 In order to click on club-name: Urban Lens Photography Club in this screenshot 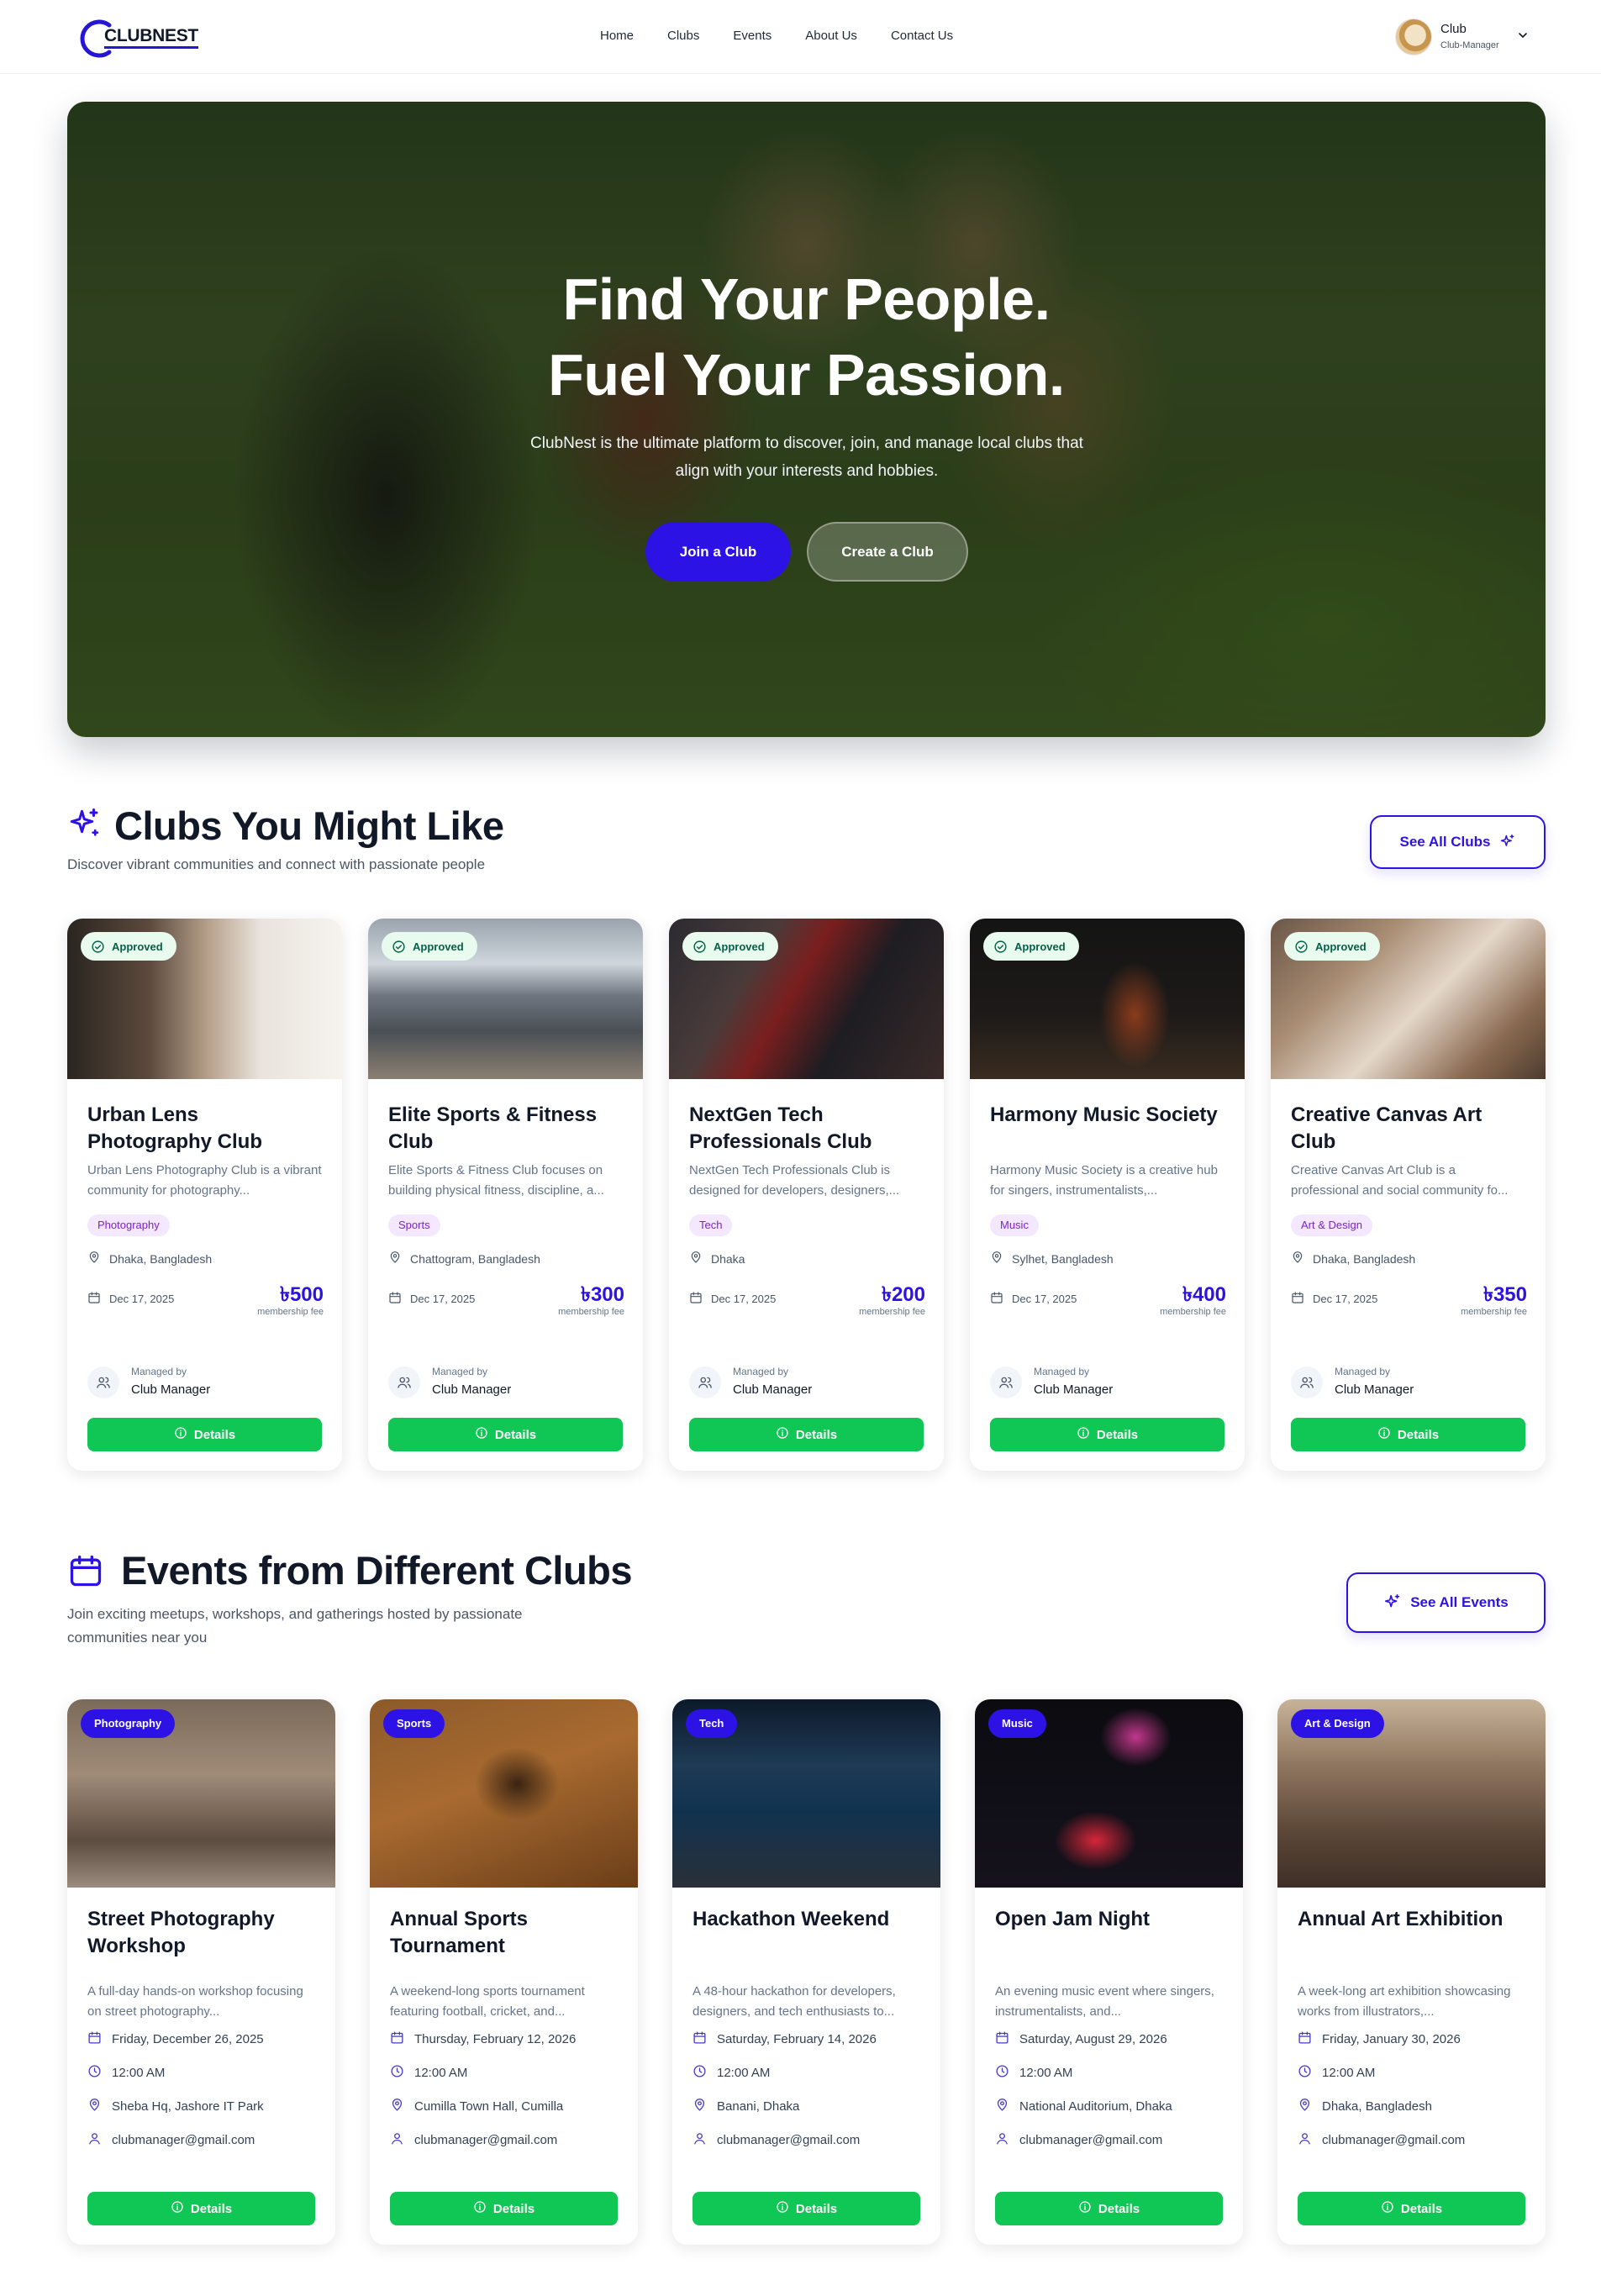, I will do `click(205, 1129)`.